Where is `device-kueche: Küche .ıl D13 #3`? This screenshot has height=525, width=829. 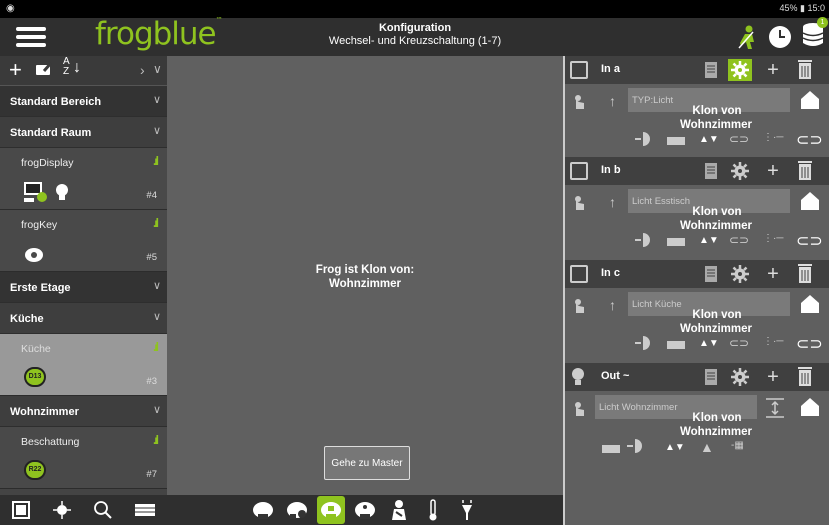
device-kueche: Küche .ıl D13 #3 is located at coordinates (83, 365).